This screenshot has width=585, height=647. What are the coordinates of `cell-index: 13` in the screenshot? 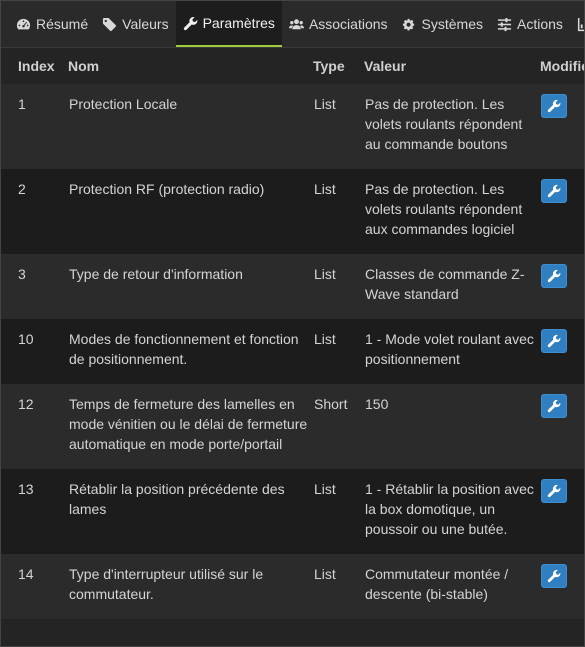 It's located at (34, 511).